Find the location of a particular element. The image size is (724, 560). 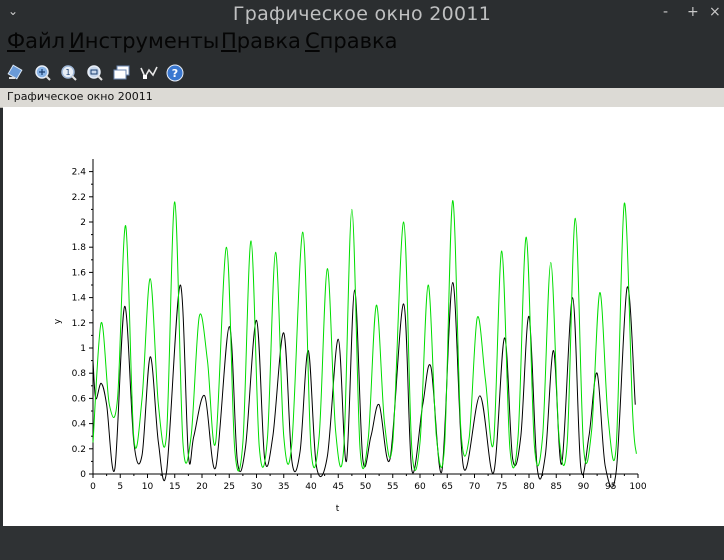

x-tick-label: 45 is located at coordinates (338, 487).